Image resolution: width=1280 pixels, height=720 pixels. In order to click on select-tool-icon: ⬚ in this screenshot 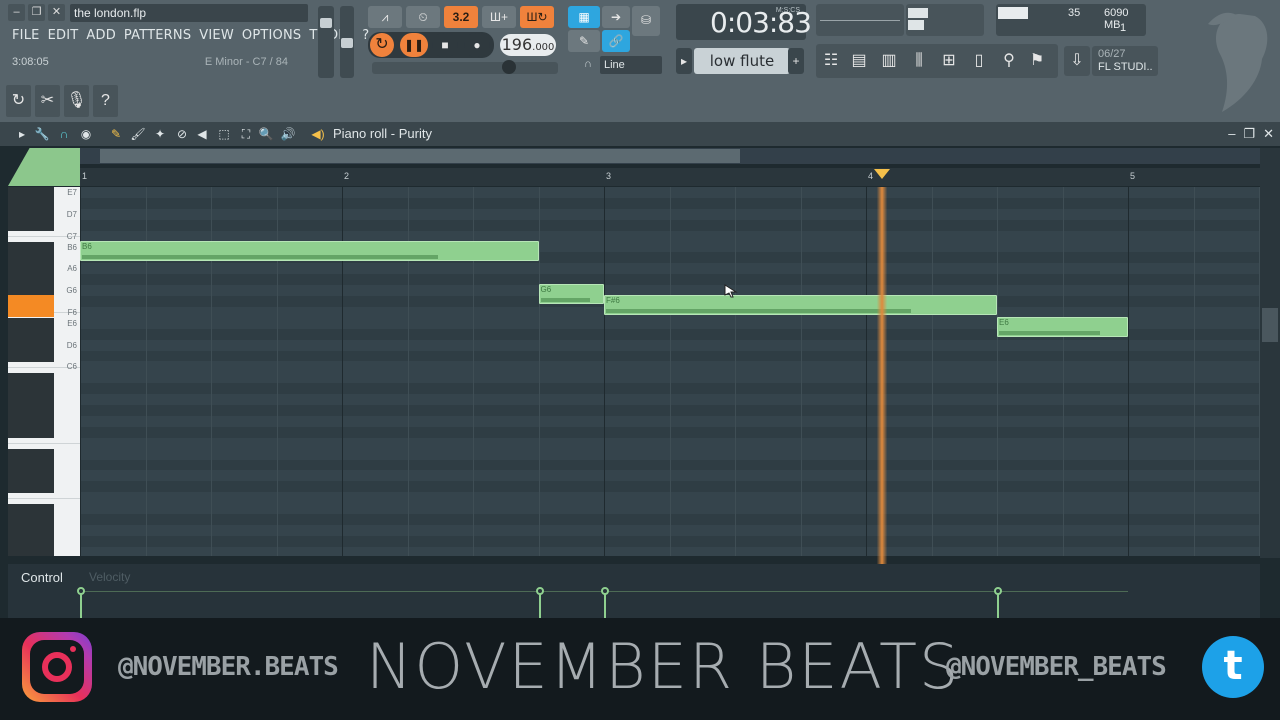, I will do `click(224, 134)`.